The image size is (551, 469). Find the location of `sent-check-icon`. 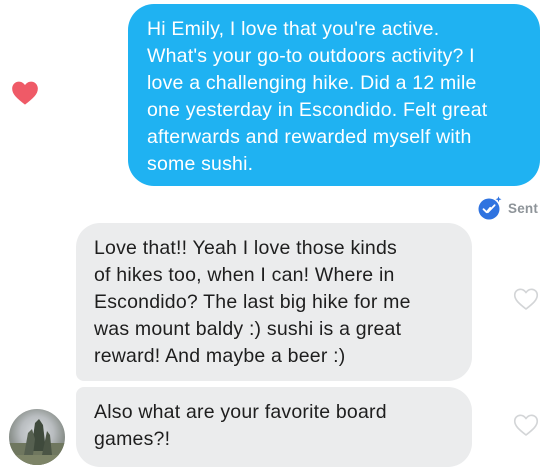

sent-check-icon is located at coordinates (490, 208).